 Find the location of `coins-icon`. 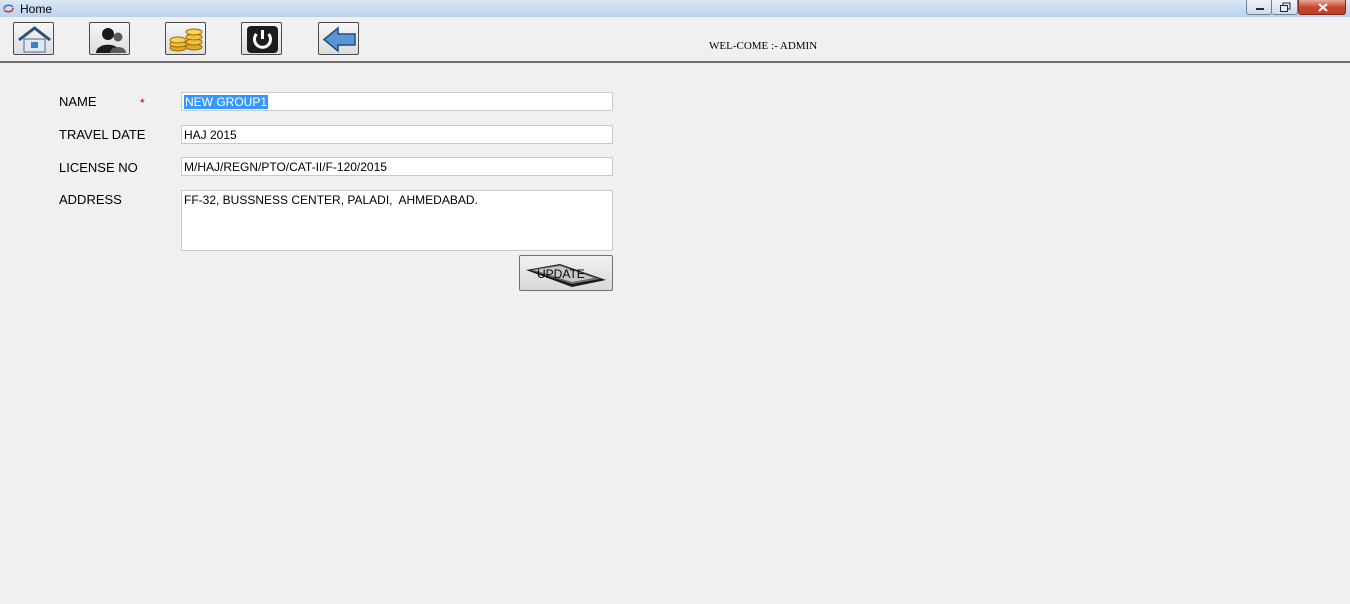

coins-icon is located at coordinates (186, 40).